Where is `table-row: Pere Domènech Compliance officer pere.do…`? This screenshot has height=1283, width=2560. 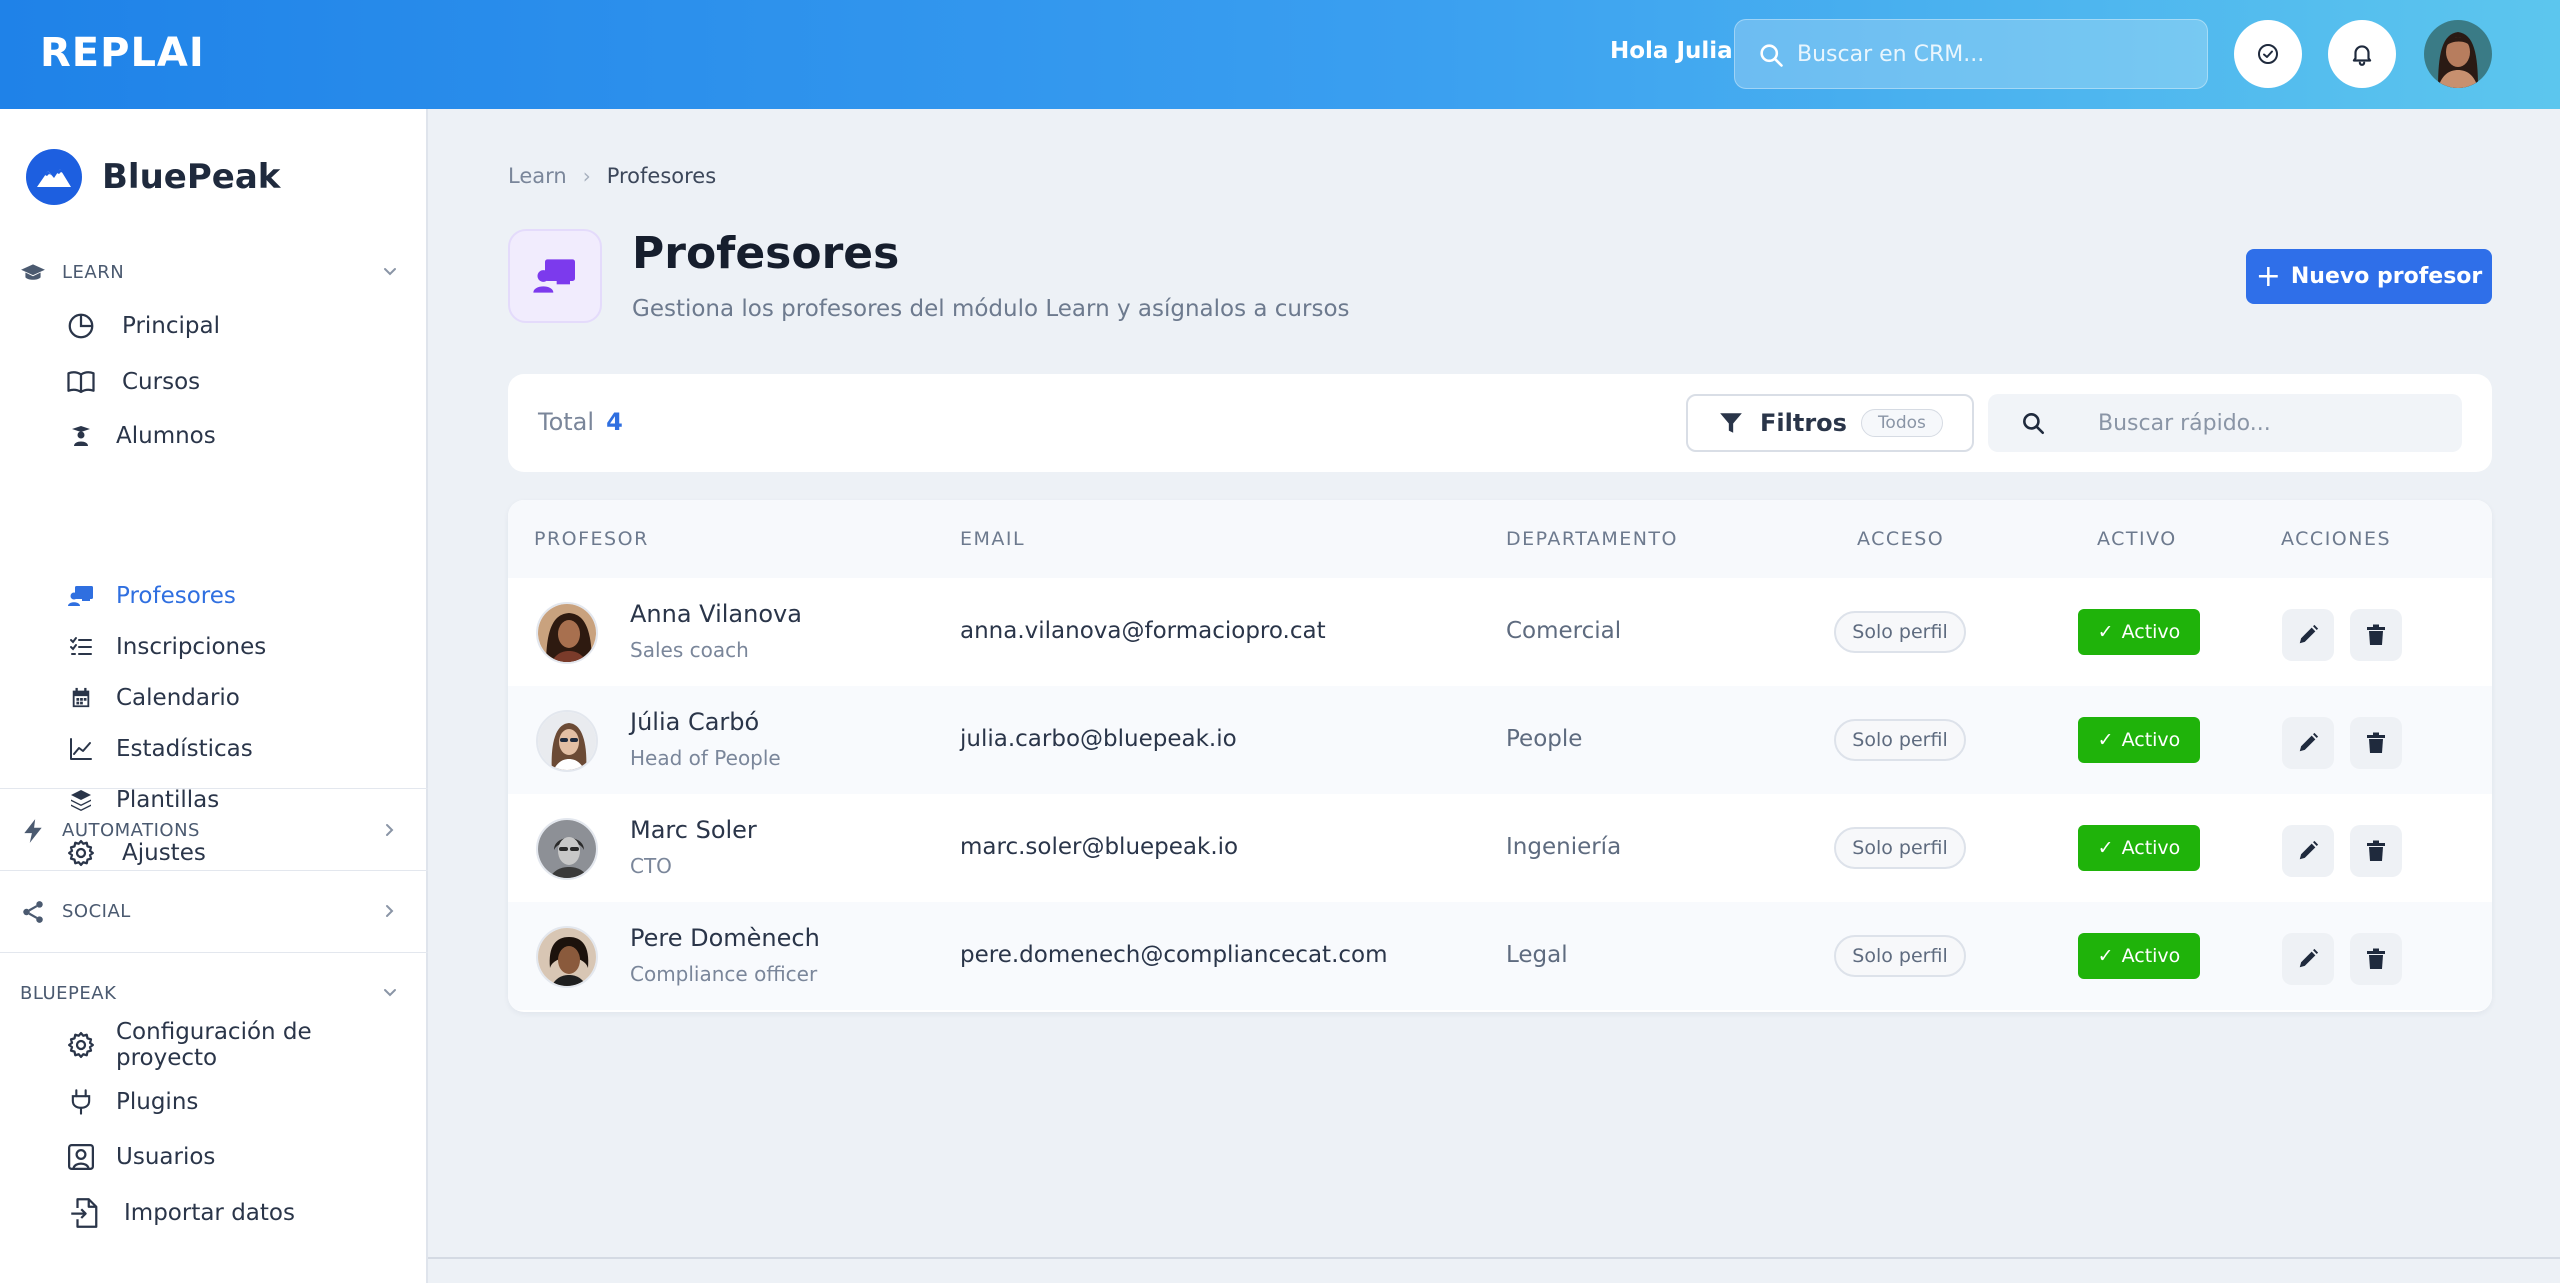 table-row: Pere Domènech Compliance officer pere.do… is located at coordinates (1500, 956).